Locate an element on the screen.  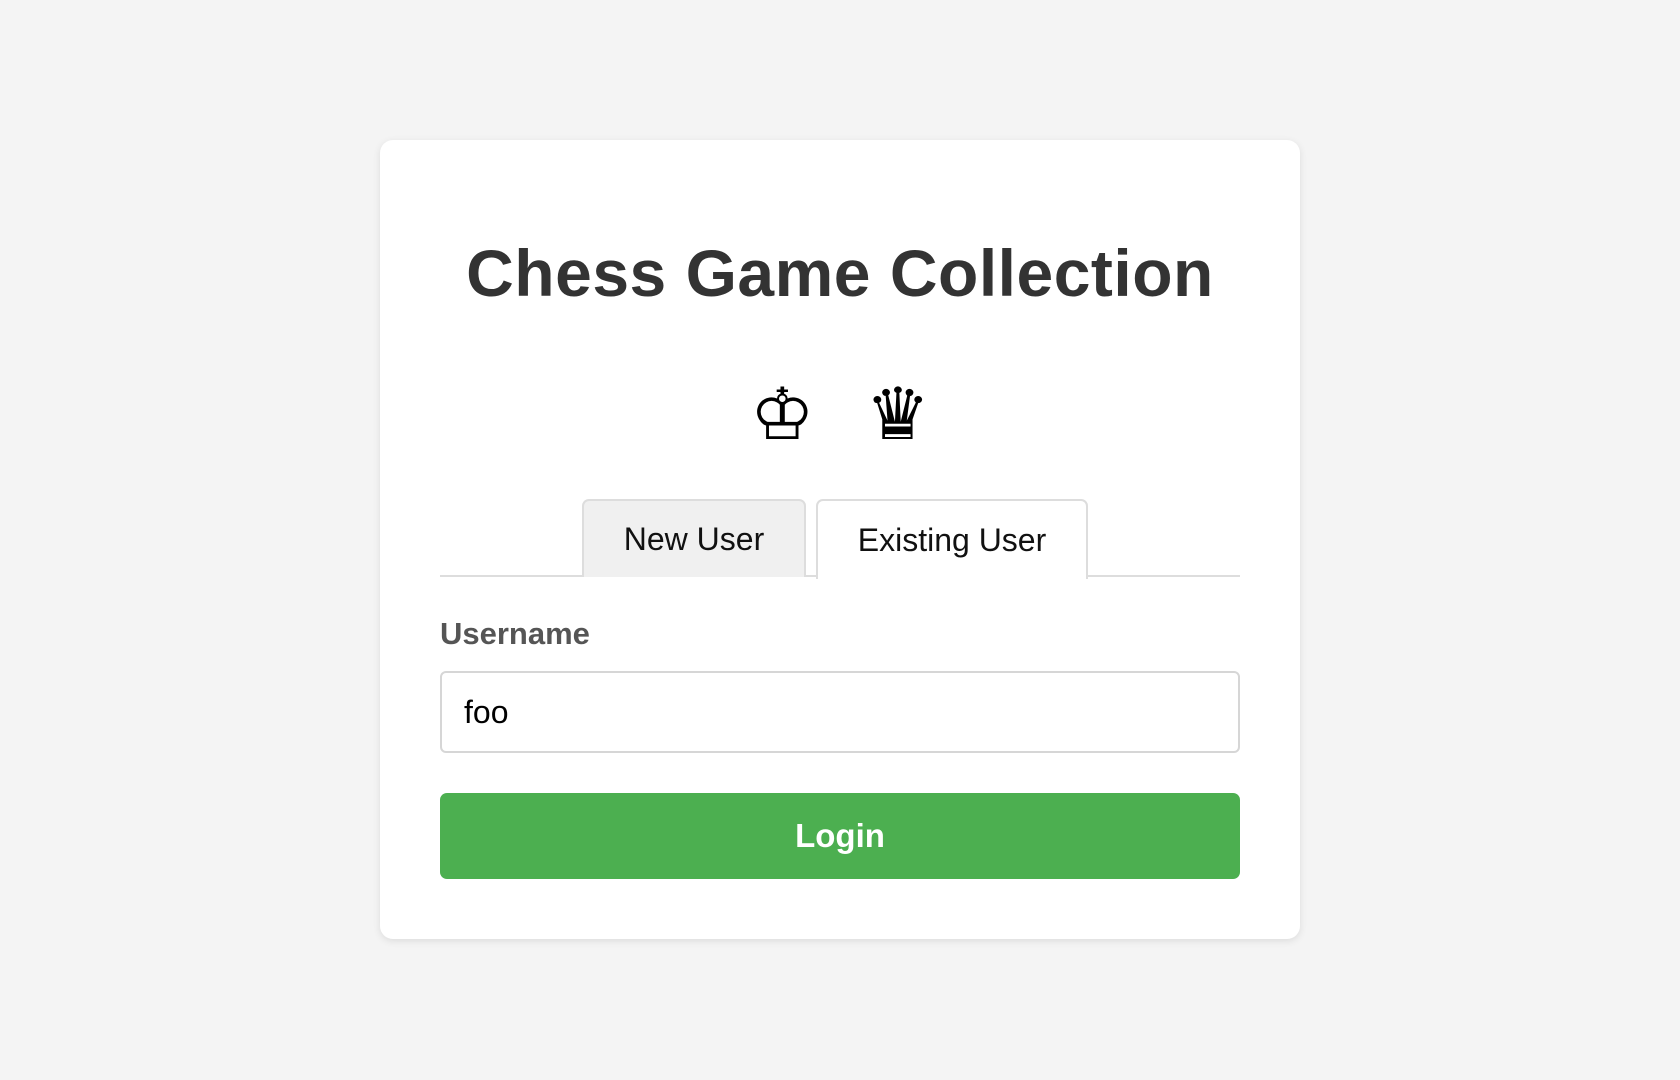
chess-pieces: ♔ ♛ is located at coordinates (840, 414).